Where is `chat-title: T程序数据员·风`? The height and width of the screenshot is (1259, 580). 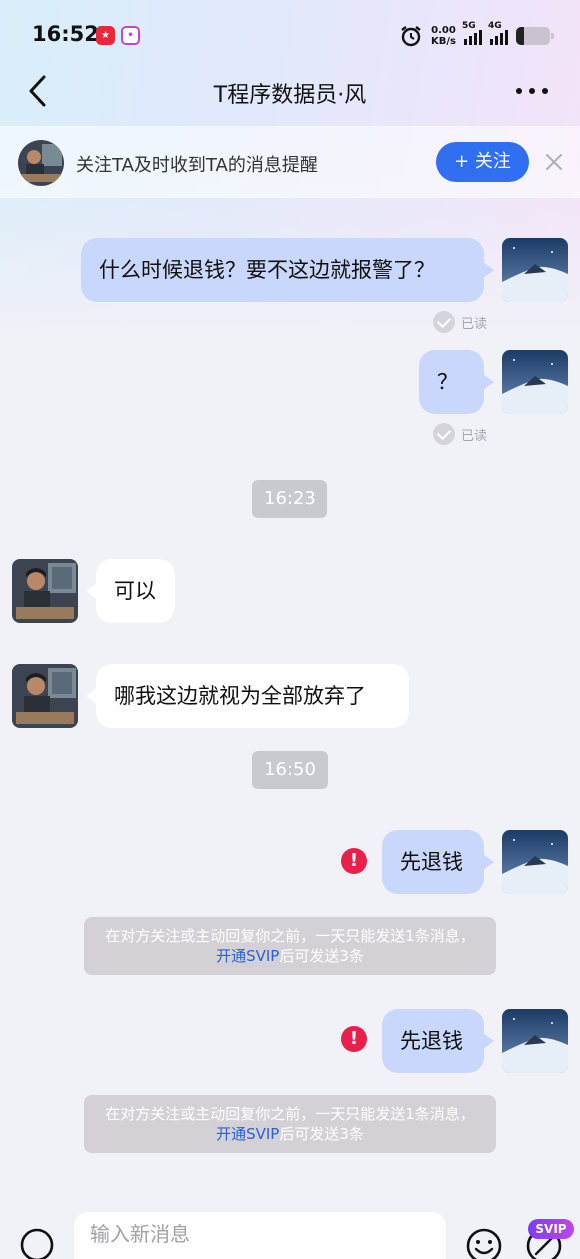 chat-title: T程序数据员·风 is located at coordinates (290, 95).